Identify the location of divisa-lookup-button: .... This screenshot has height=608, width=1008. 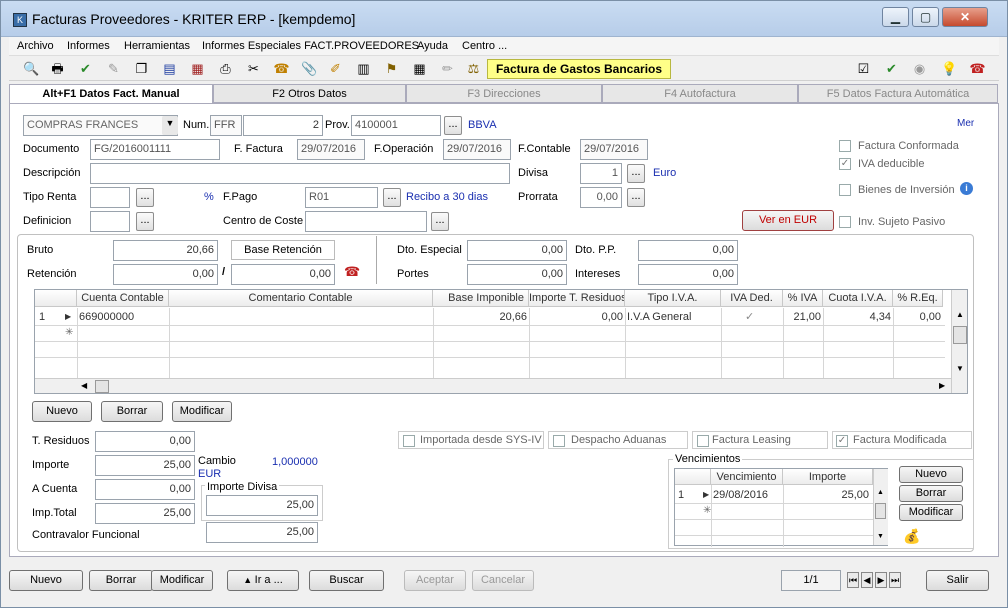
(636, 173).